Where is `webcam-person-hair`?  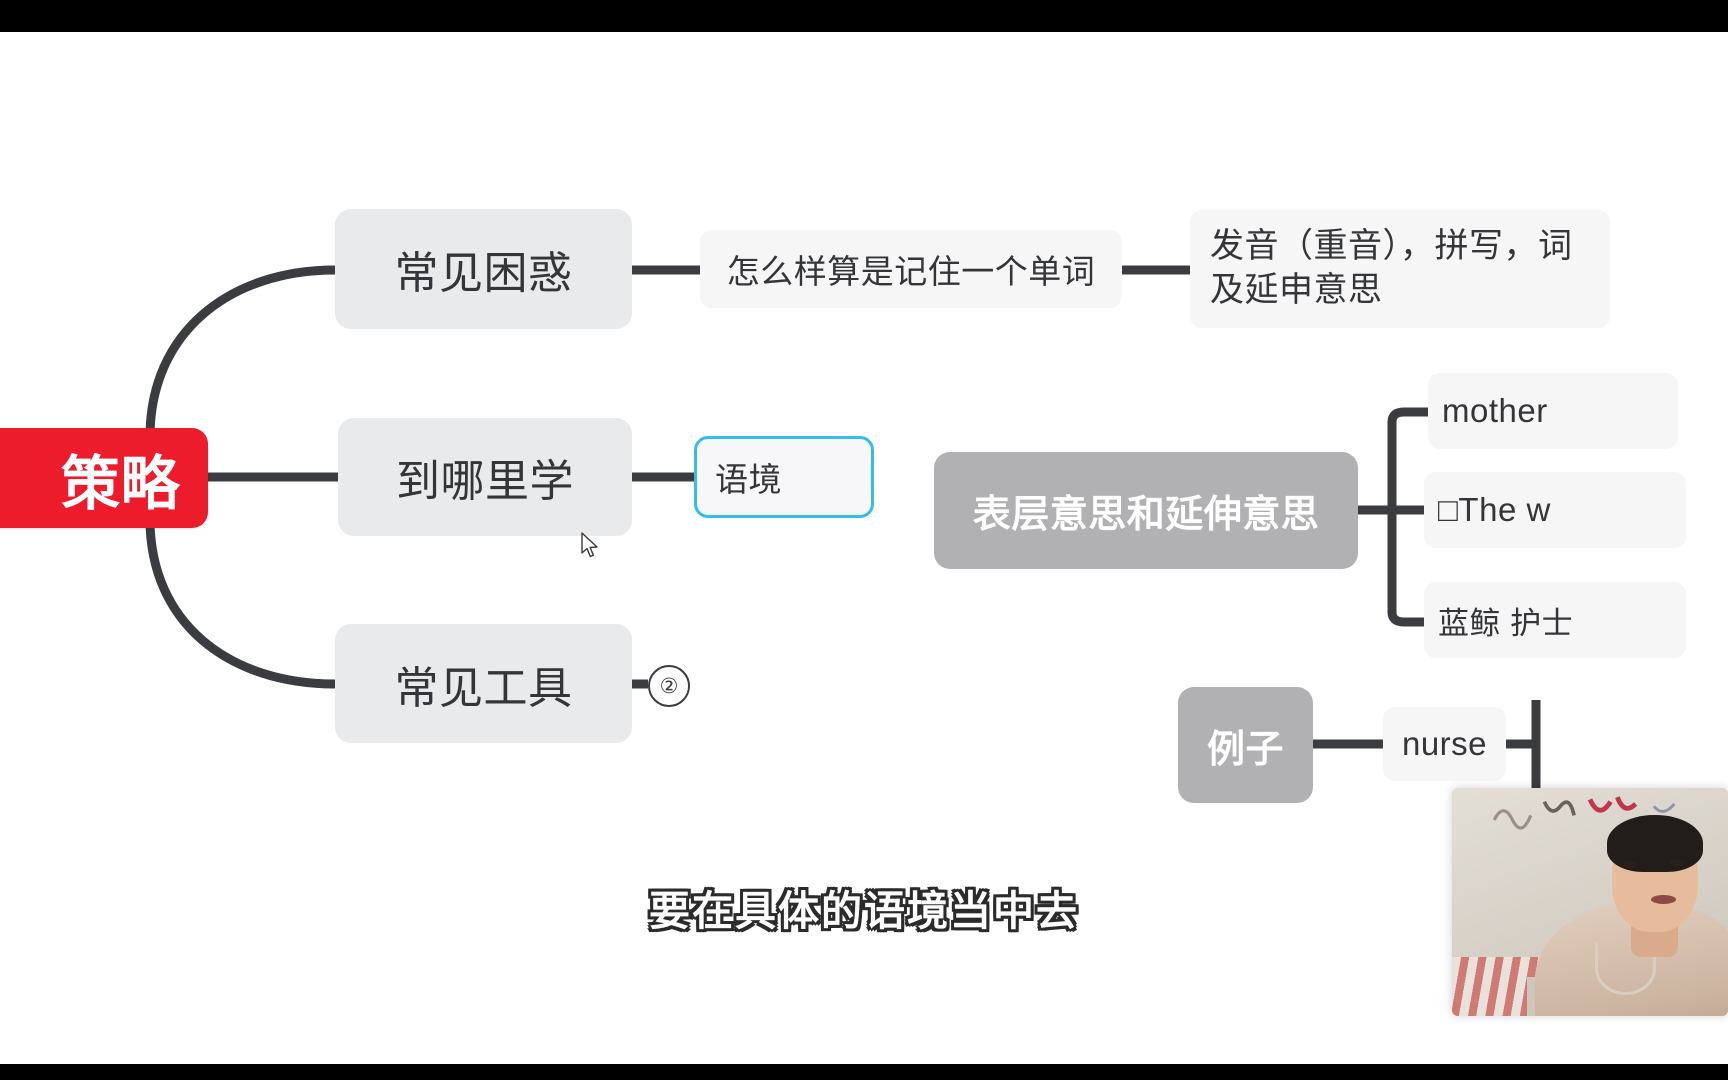 webcam-person-hair is located at coordinates (1655, 844).